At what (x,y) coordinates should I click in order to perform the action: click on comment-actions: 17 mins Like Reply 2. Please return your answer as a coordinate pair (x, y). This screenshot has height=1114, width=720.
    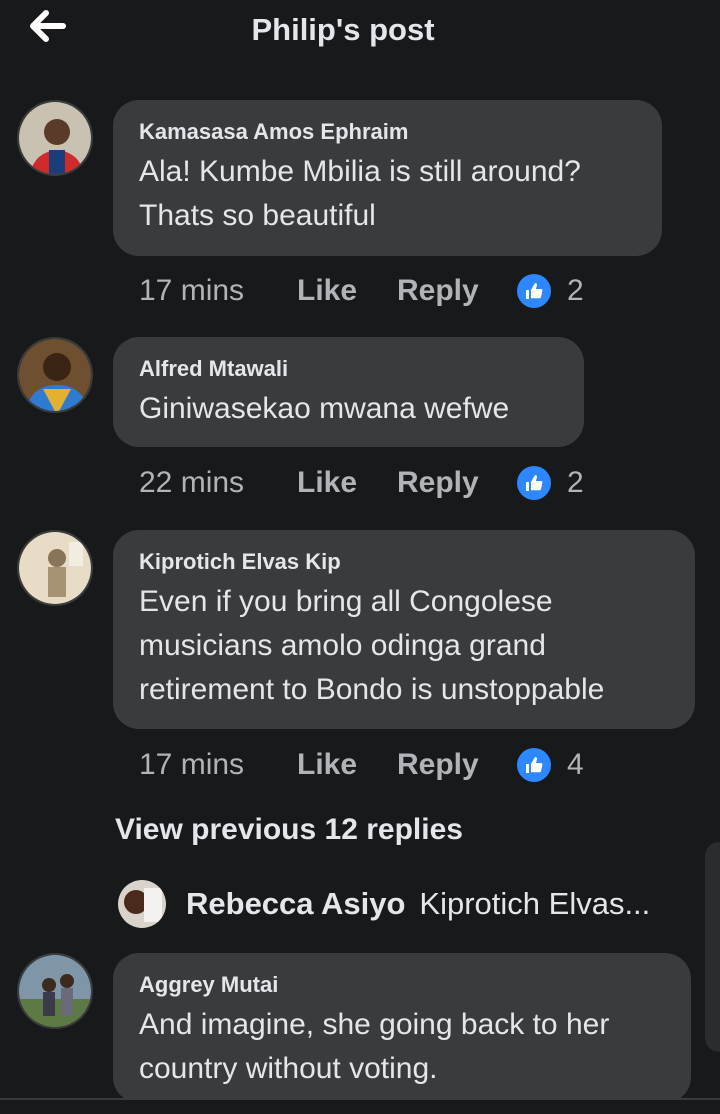
    Looking at the image, I should click on (361, 291).